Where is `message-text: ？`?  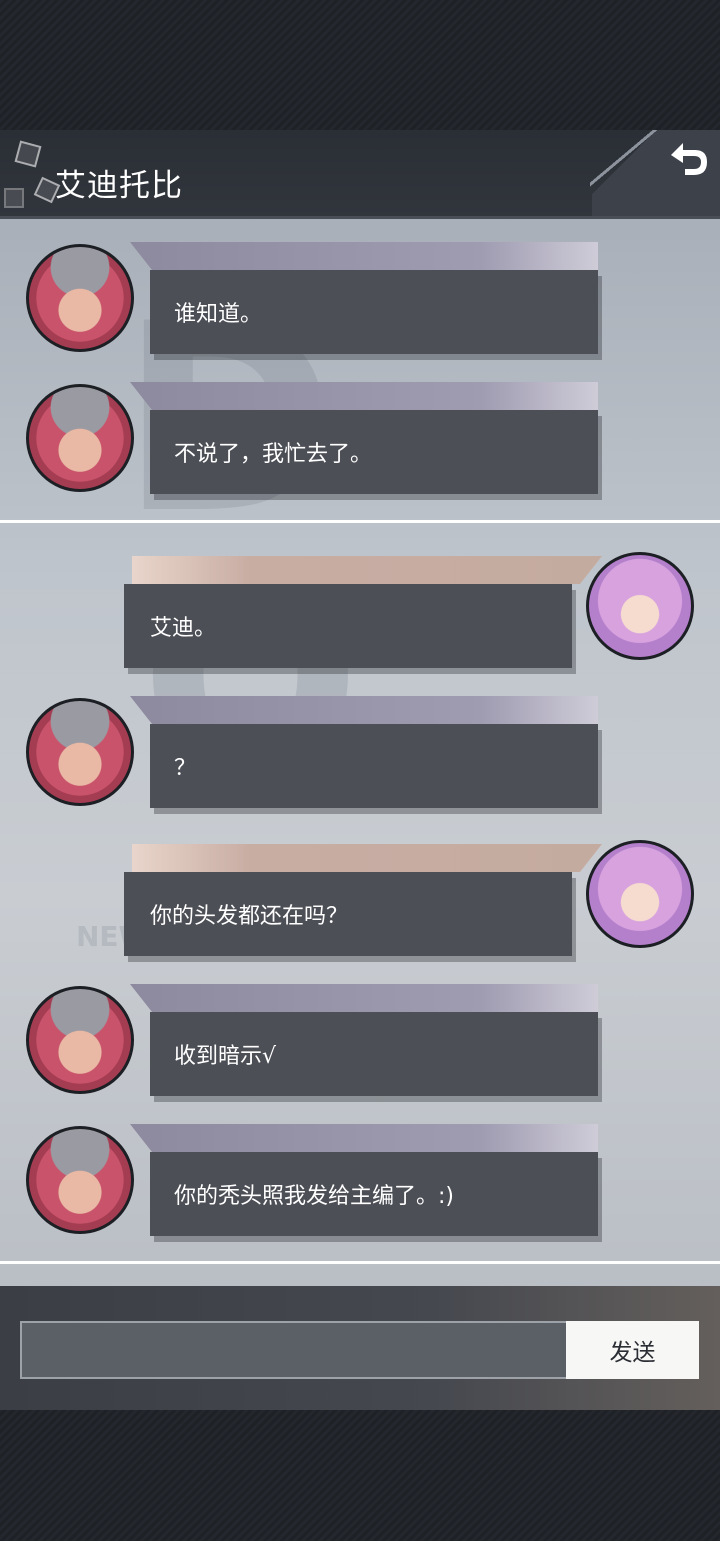 message-text: ？ is located at coordinates (374, 766).